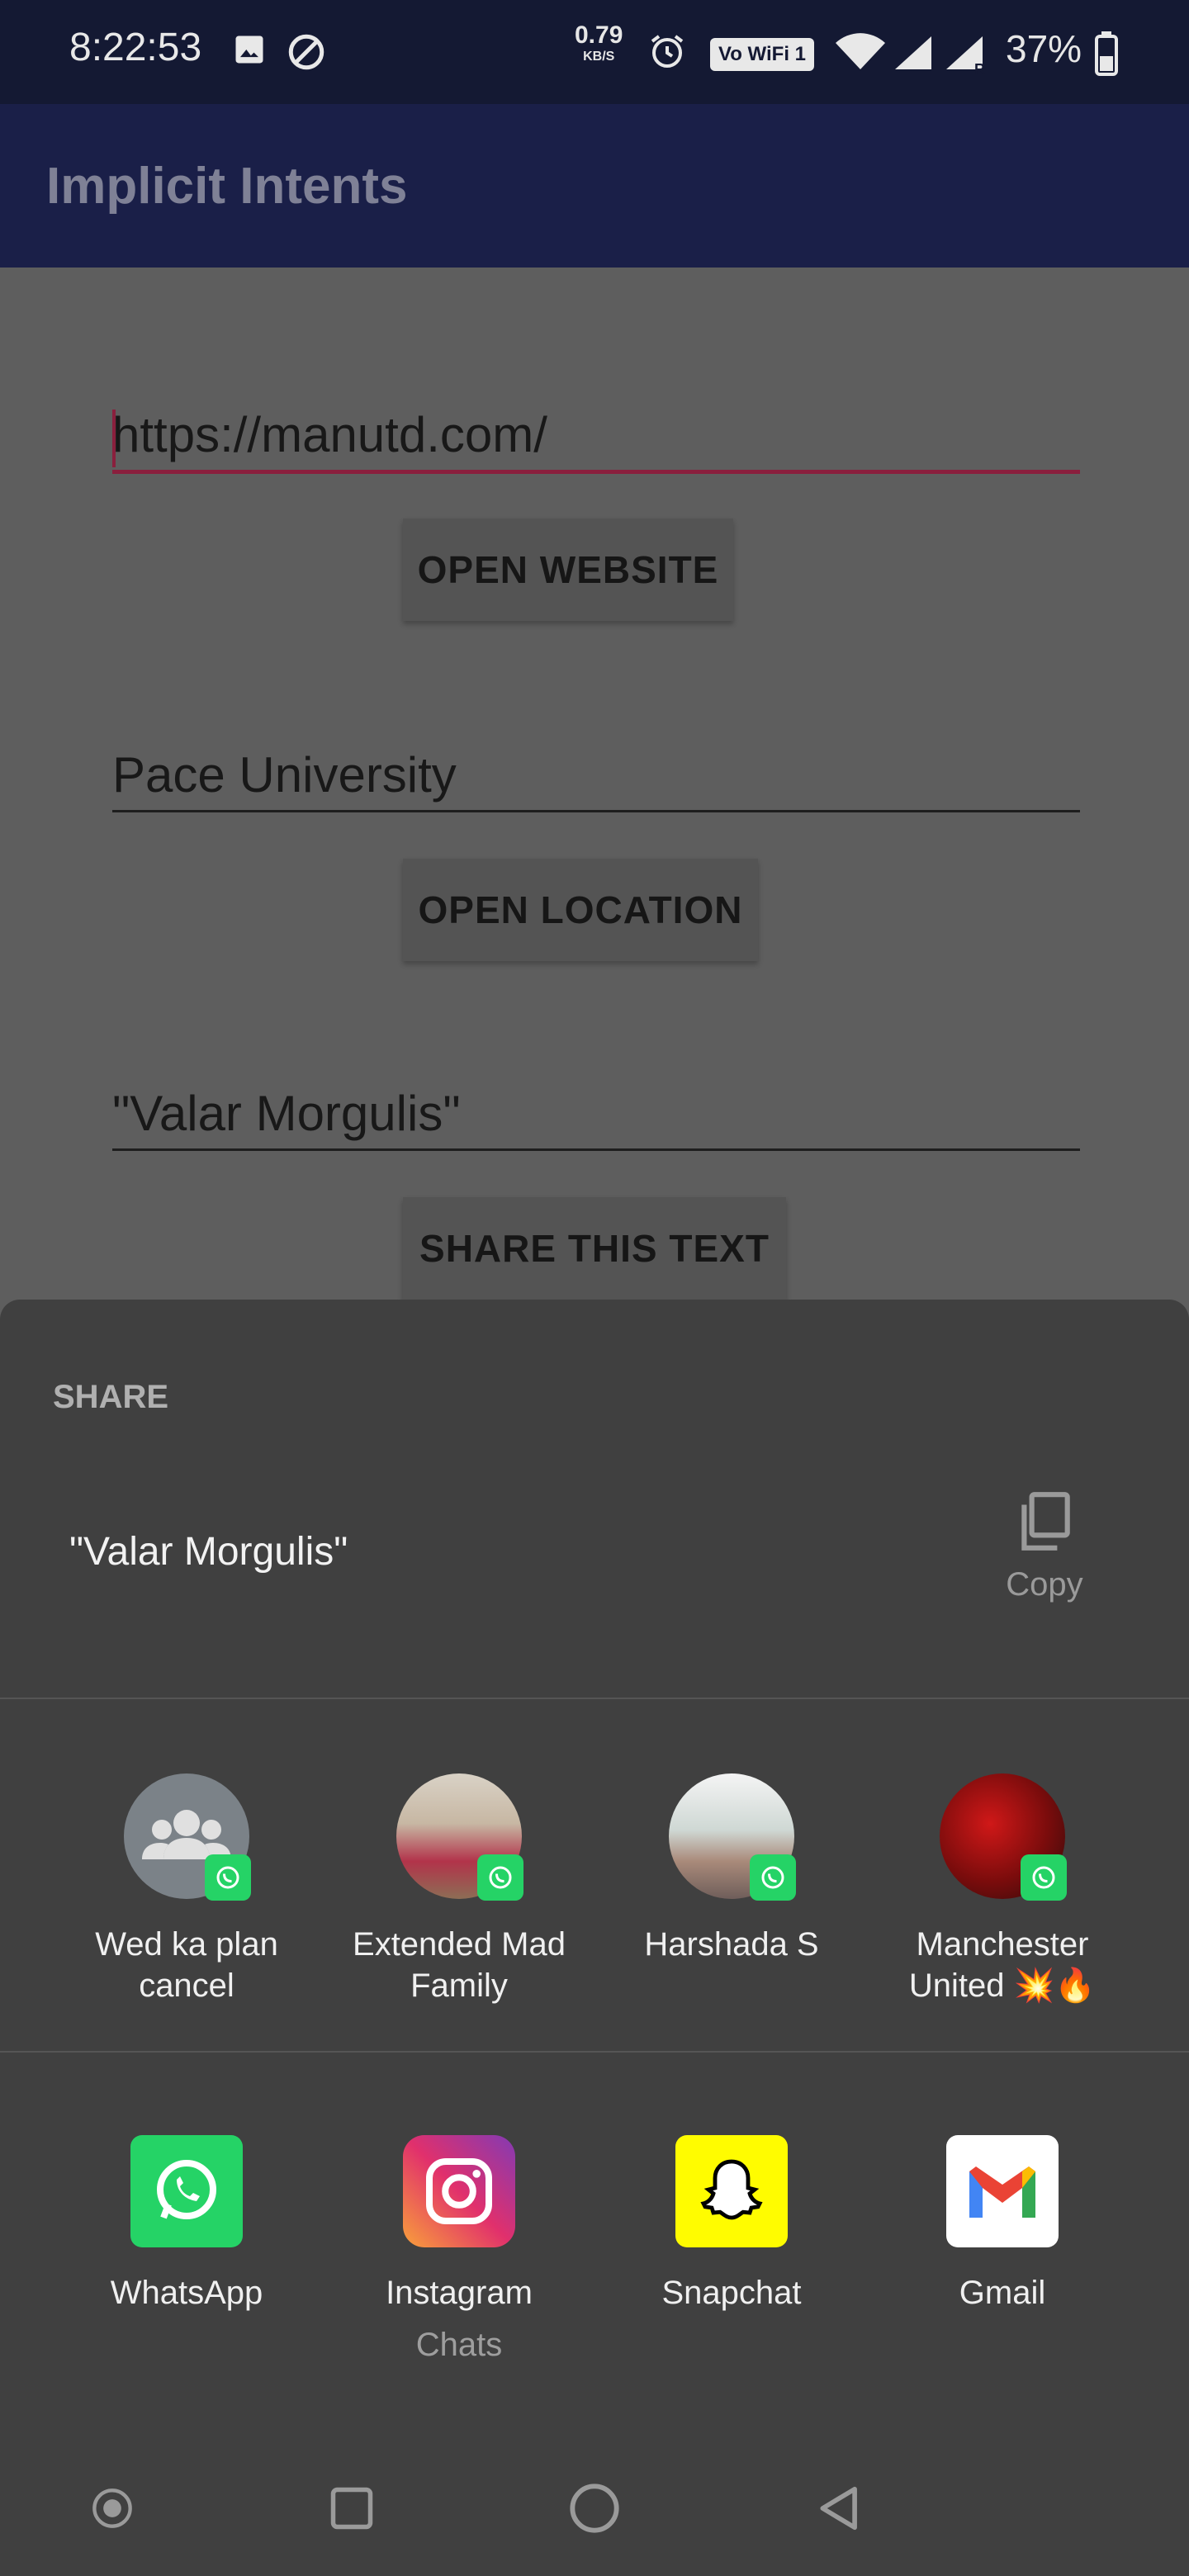 The height and width of the screenshot is (2576, 1189). I want to click on signal-roaming-icon: R, so click(966, 55).